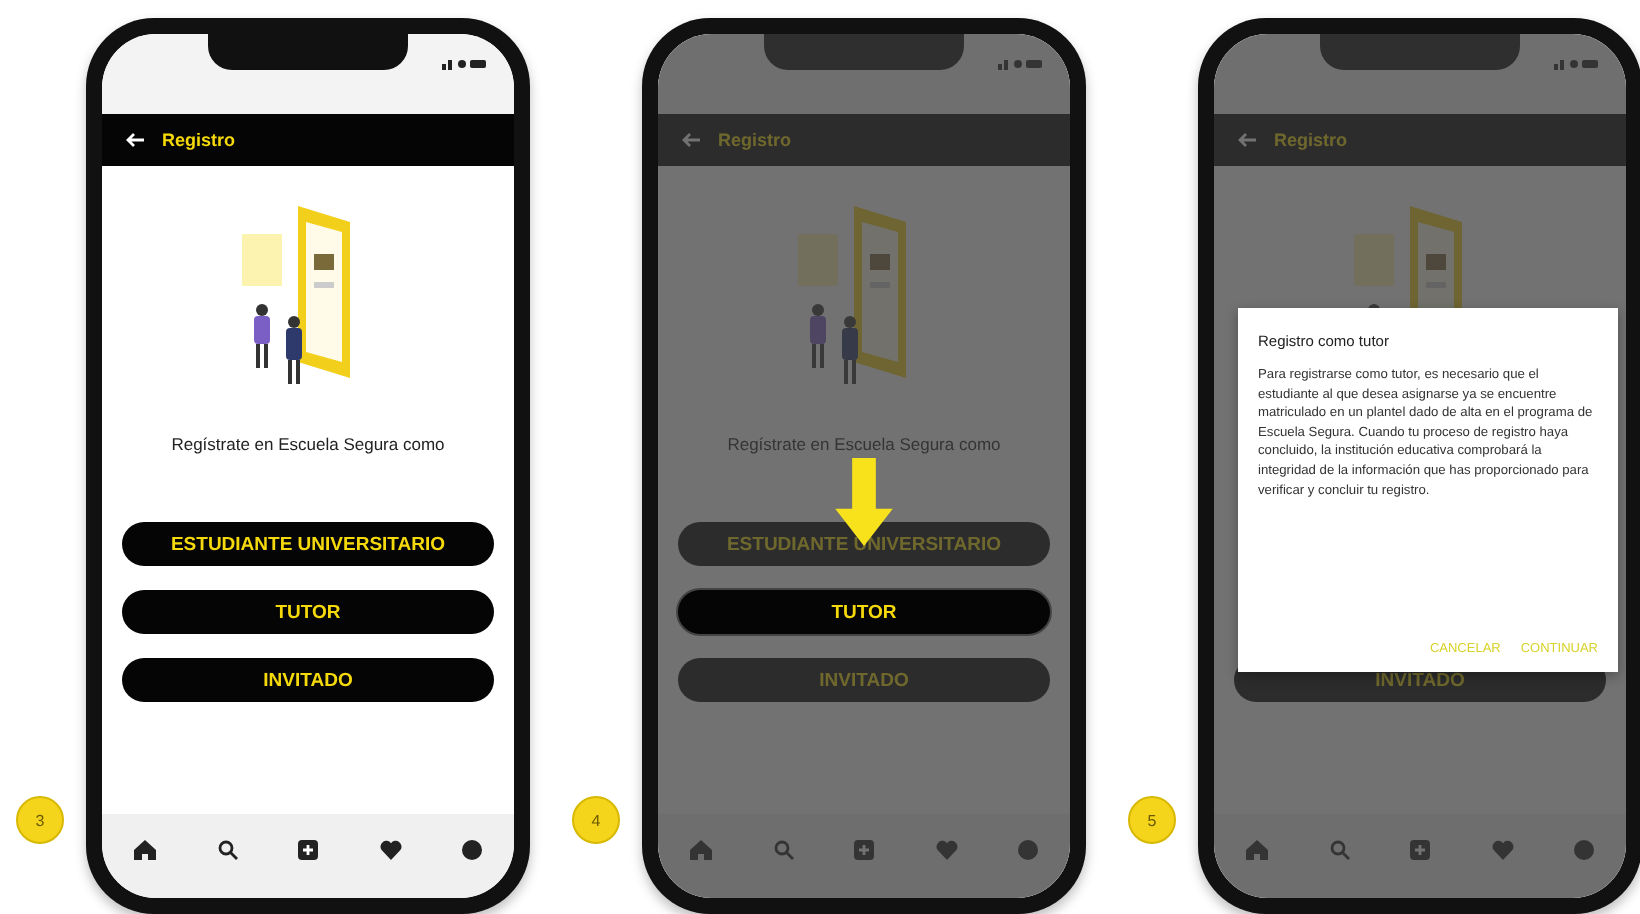 The height and width of the screenshot is (914, 1640). Describe the element at coordinates (464, 64) in the screenshot. I see `status-icons-drawing` at that location.